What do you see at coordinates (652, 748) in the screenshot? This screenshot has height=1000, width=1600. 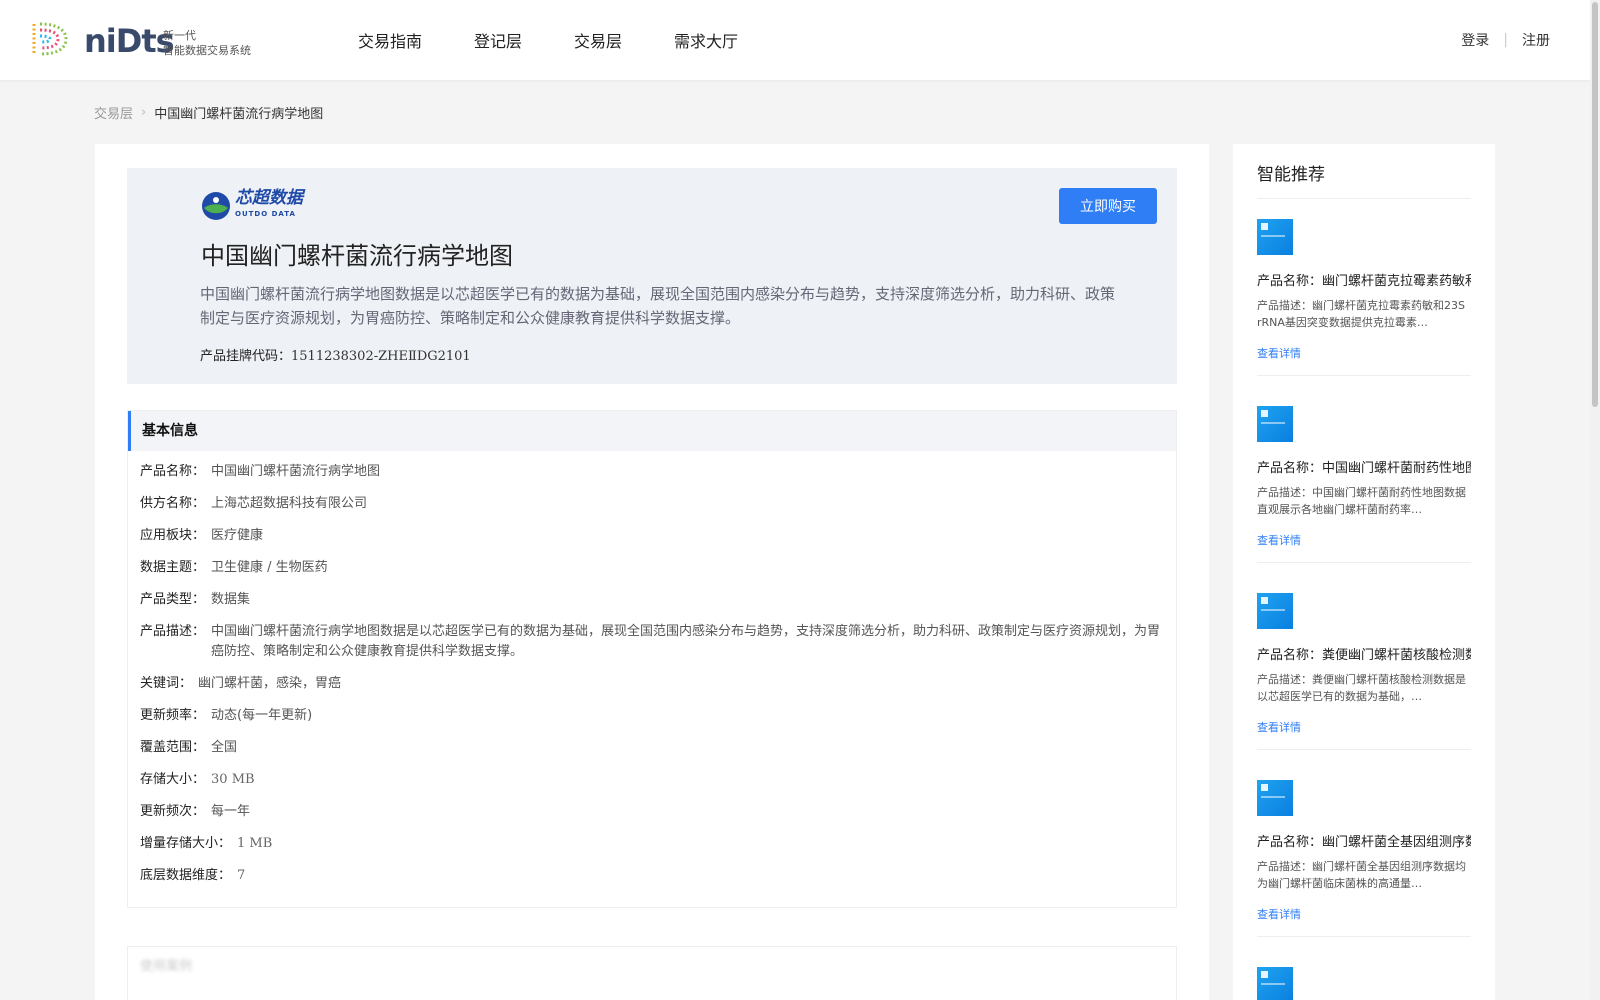 I see `info-row-coverage: 覆盖范围： 全国` at bounding box center [652, 748].